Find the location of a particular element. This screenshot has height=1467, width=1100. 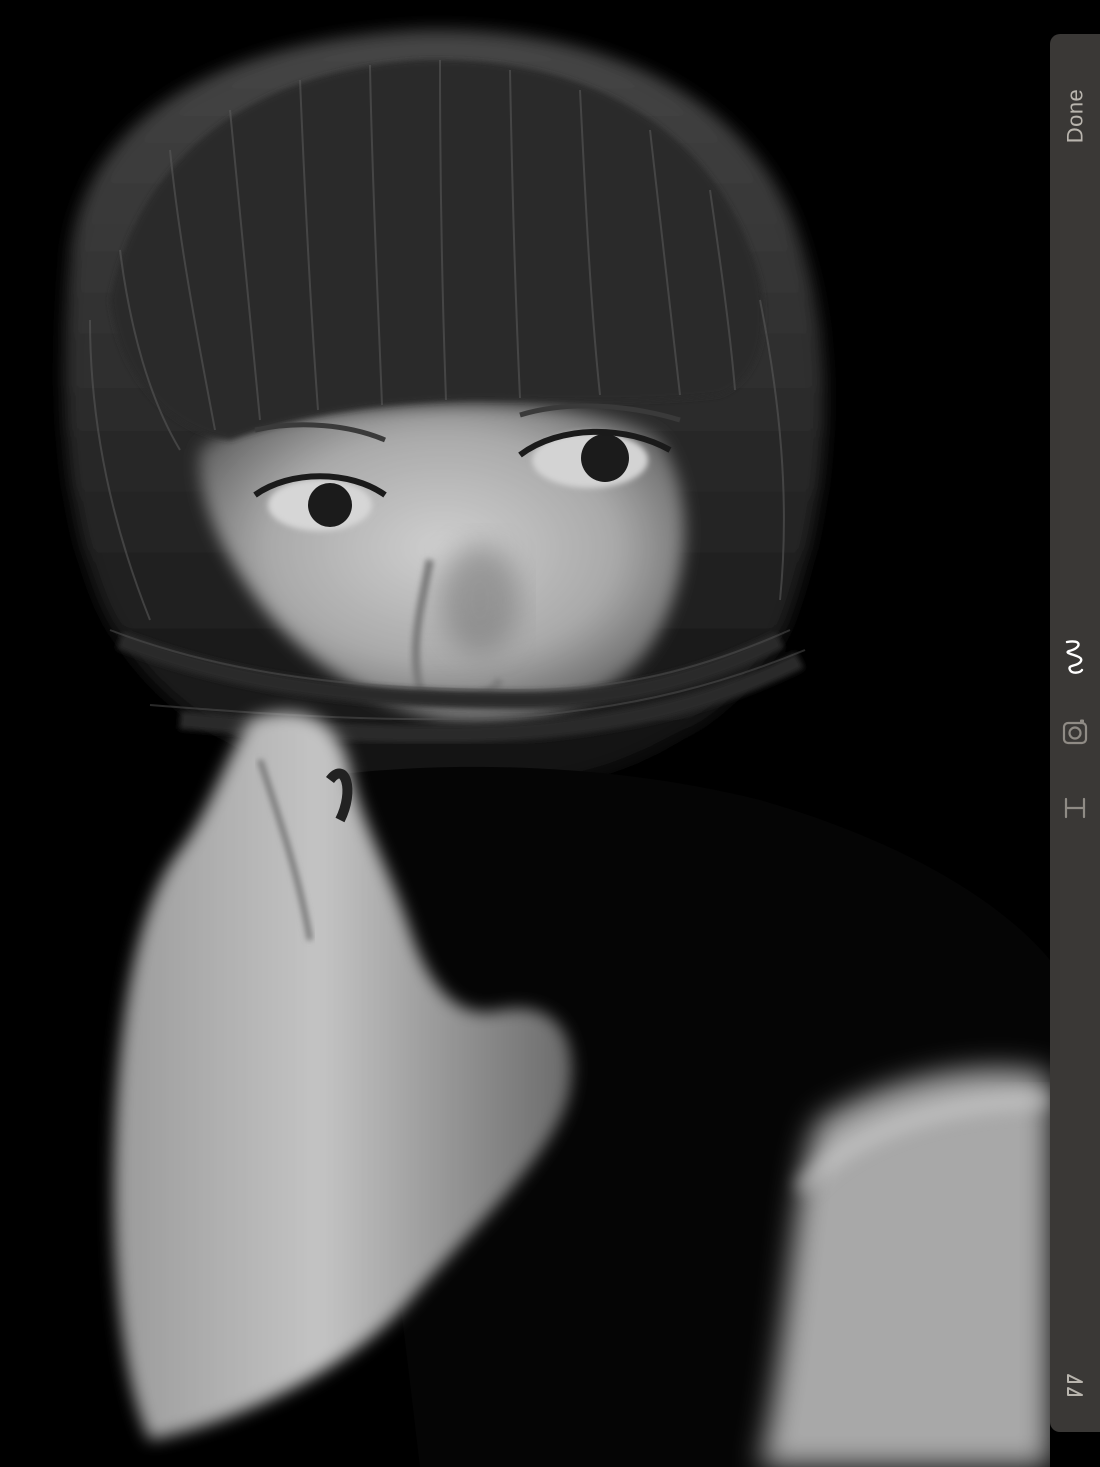

collapse-toolbar-button is located at coordinates (1075, 1386).